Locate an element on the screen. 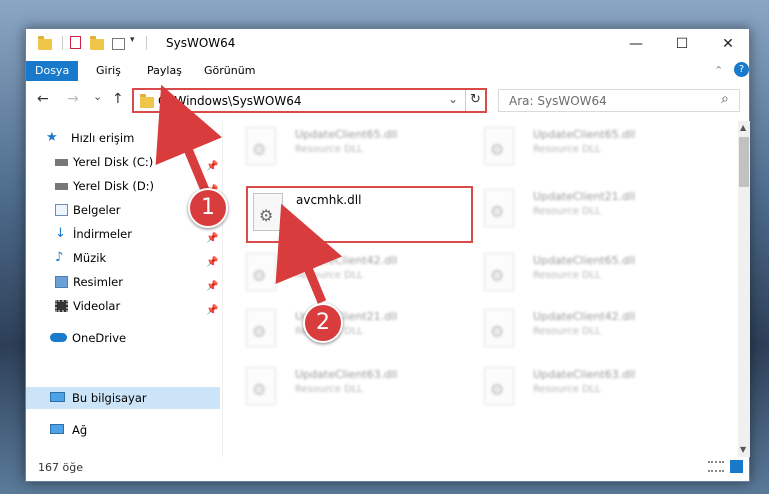  callout-badge-2: 2 is located at coordinates (323, 323).